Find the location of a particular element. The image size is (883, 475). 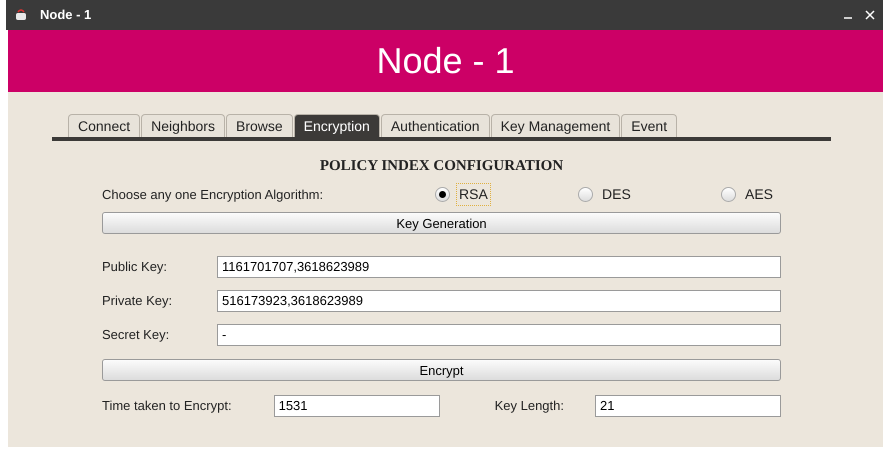

tab: Neighbors is located at coordinates (183, 125).